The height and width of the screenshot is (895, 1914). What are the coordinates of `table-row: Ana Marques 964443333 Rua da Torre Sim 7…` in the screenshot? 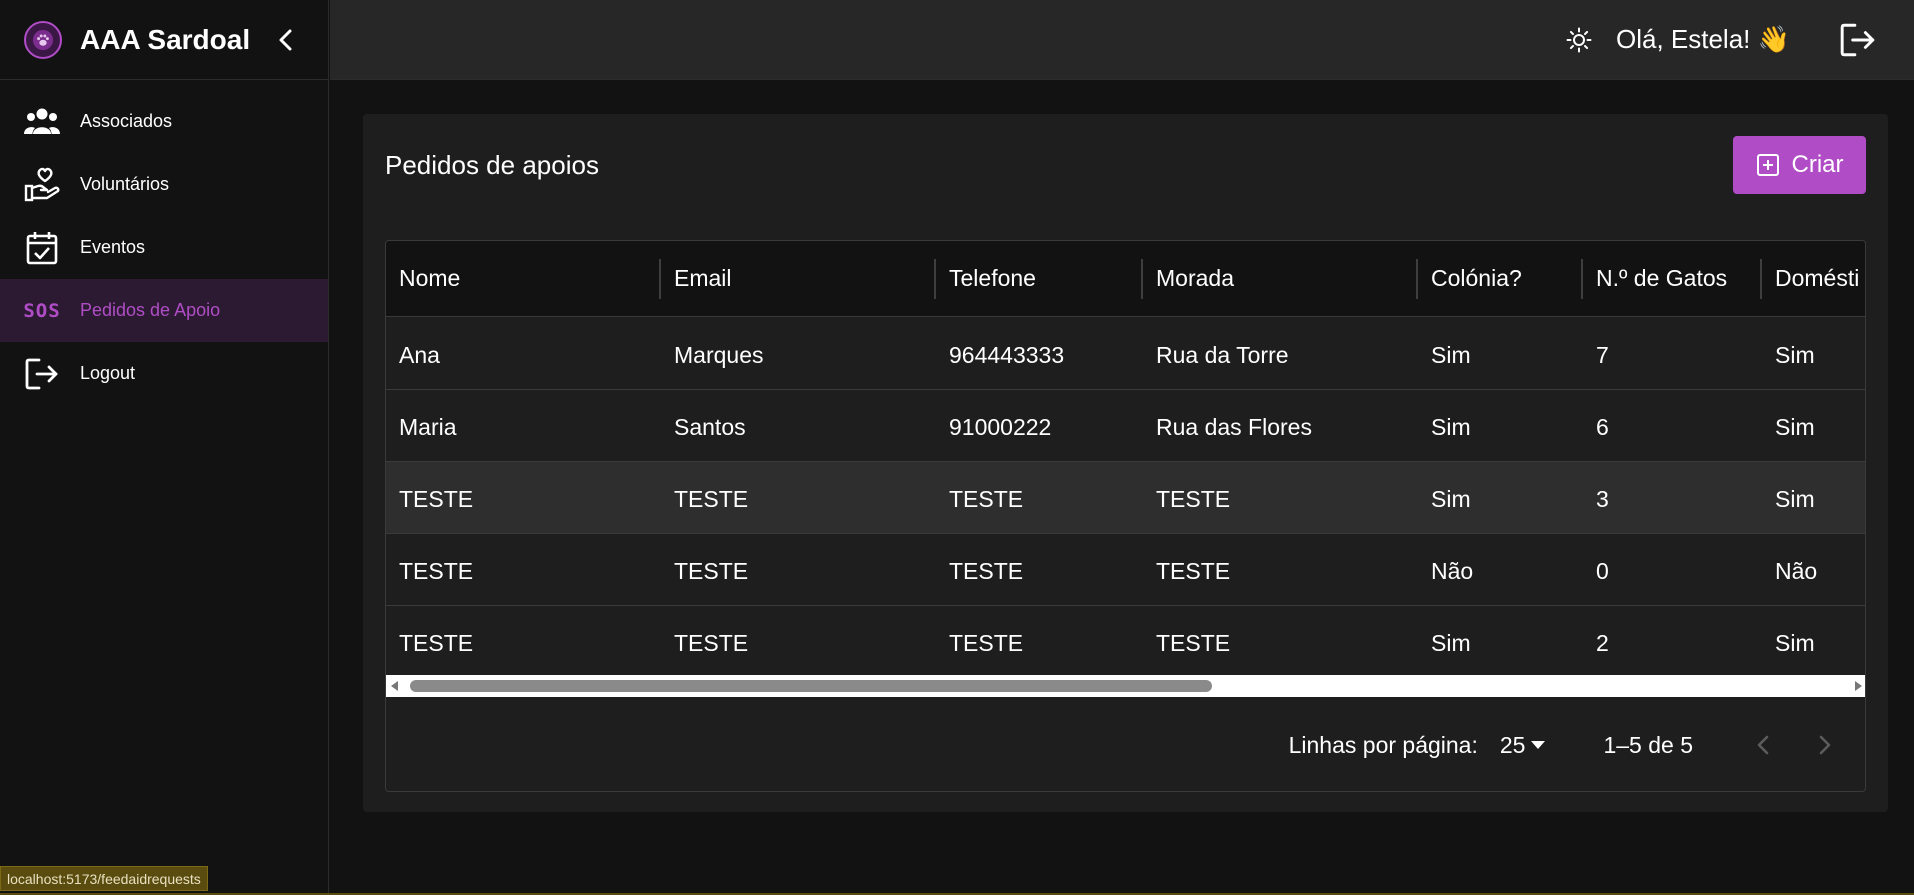 It's located at (1125, 354).